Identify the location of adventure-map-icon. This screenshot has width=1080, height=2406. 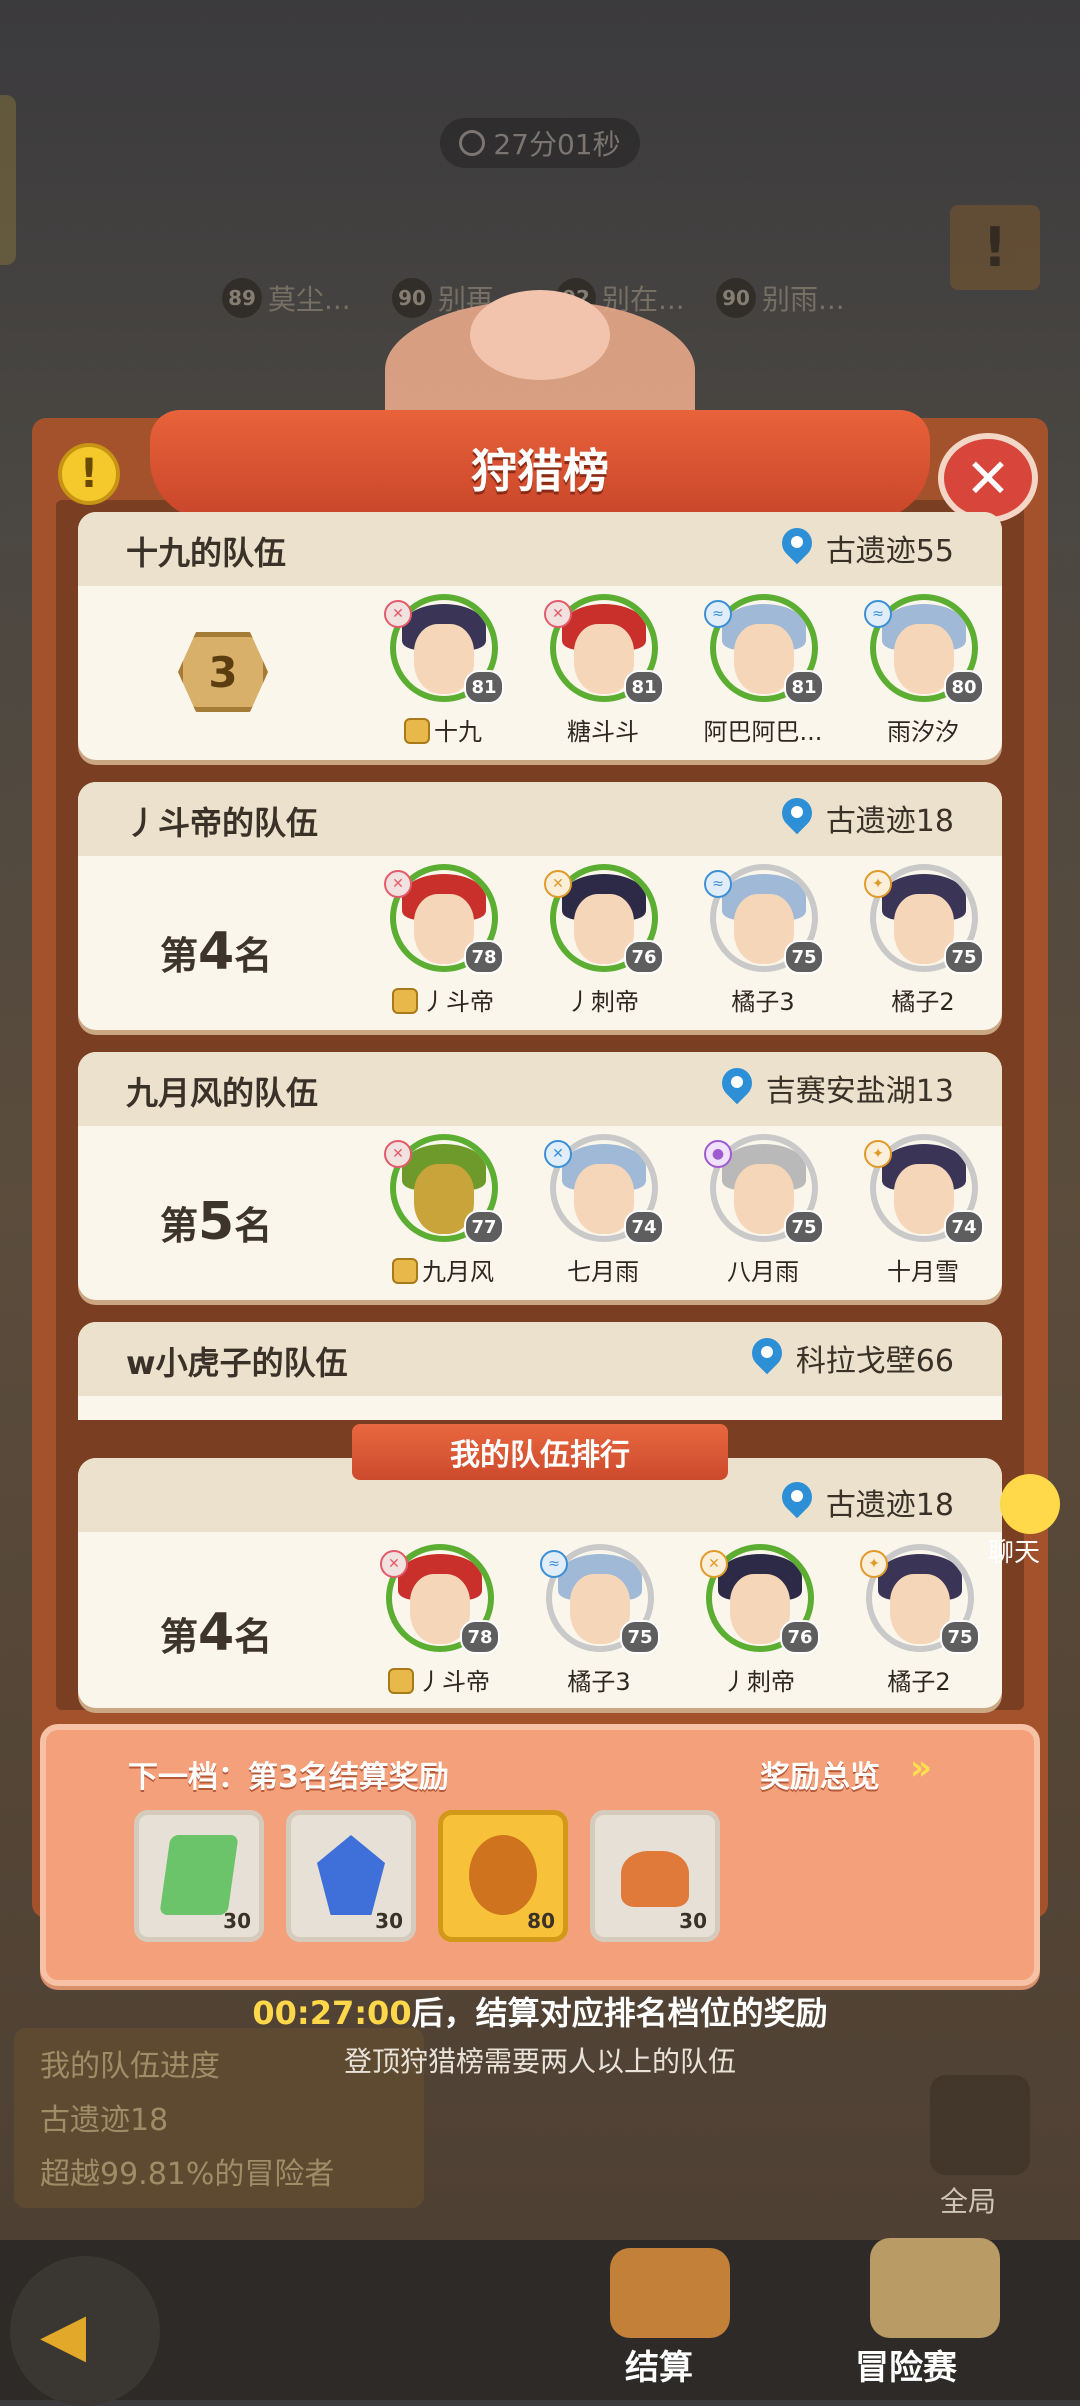
(935, 2288).